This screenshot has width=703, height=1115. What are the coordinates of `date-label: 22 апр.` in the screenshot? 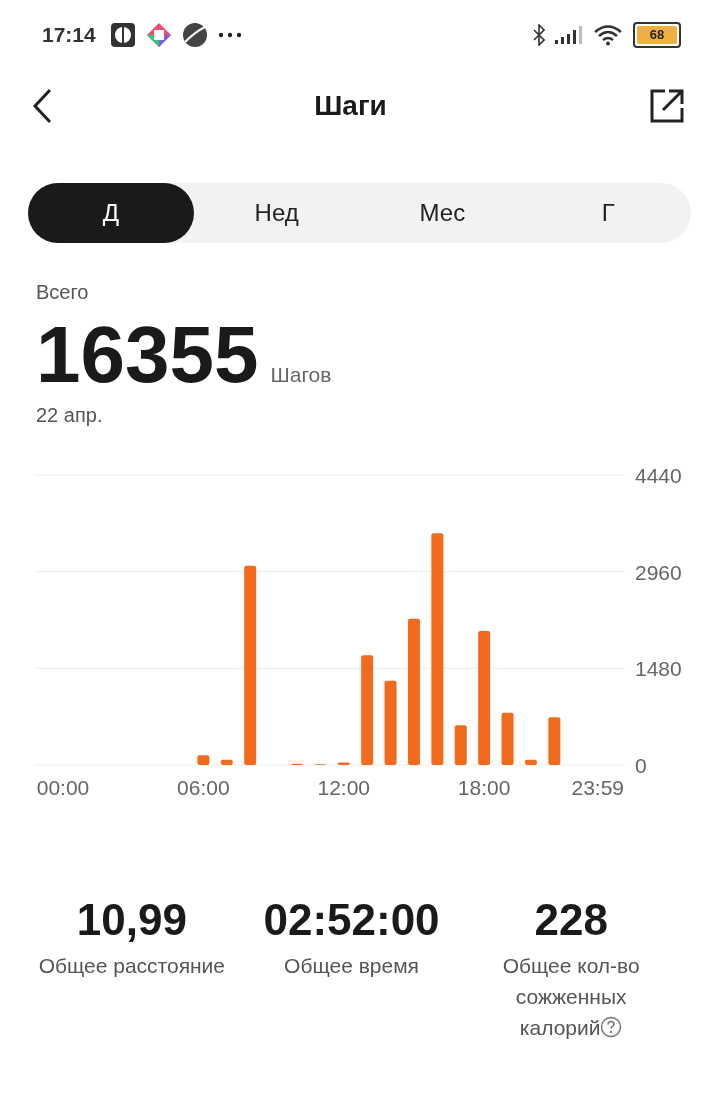 It's located at (69, 415).